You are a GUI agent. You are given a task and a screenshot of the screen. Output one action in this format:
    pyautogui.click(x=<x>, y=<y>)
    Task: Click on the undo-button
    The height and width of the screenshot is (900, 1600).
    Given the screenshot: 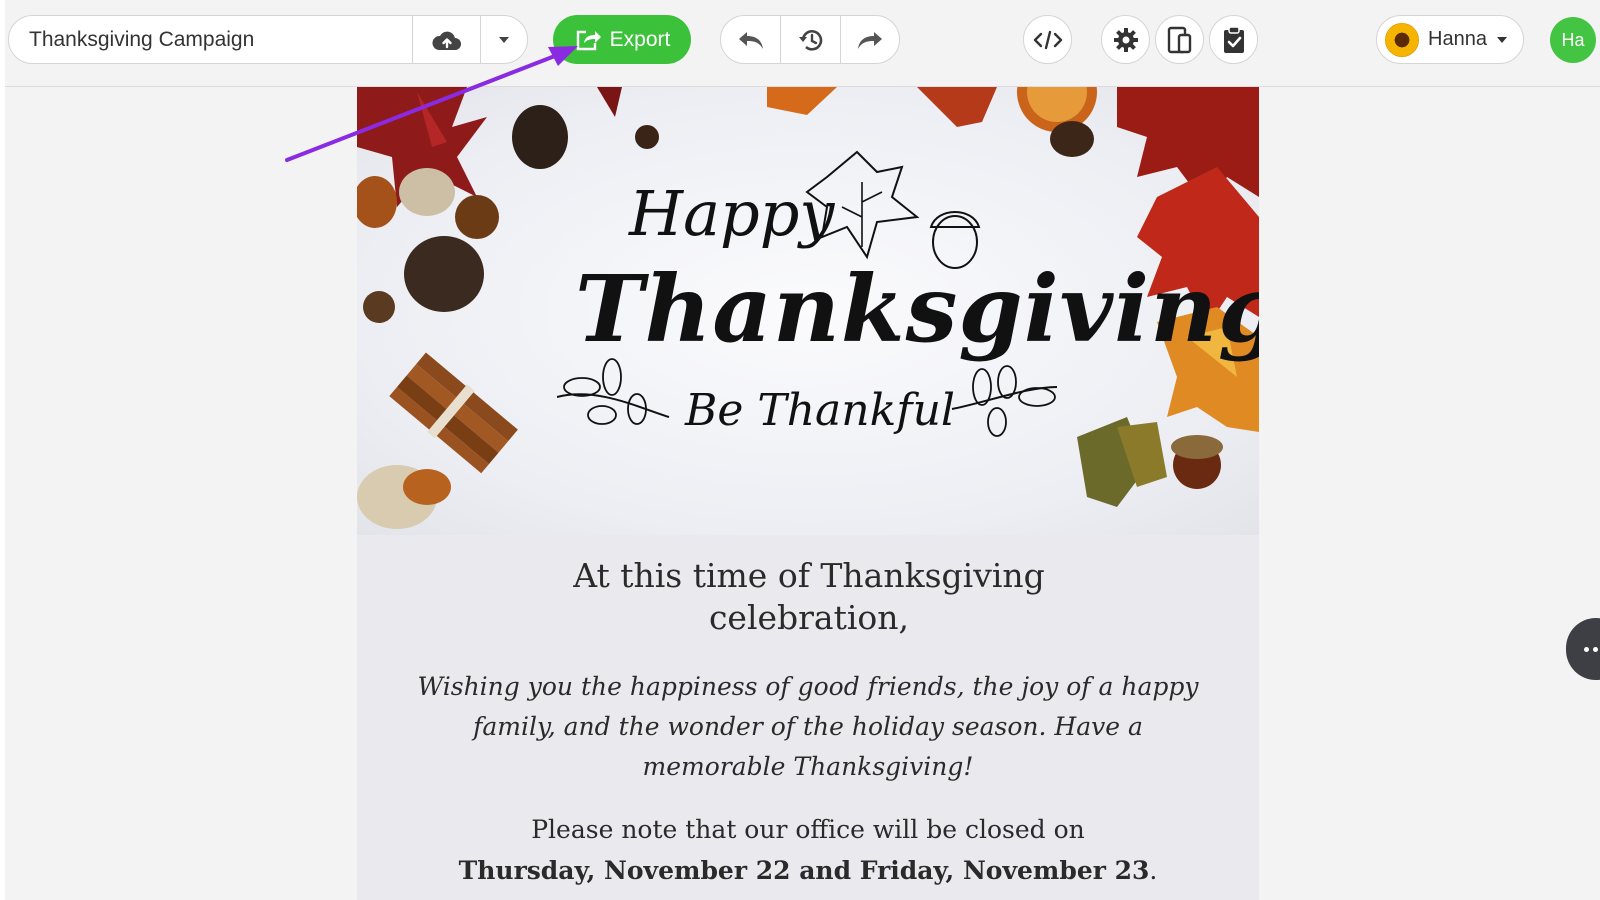 What is the action you would take?
    pyautogui.click(x=750, y=39)
    